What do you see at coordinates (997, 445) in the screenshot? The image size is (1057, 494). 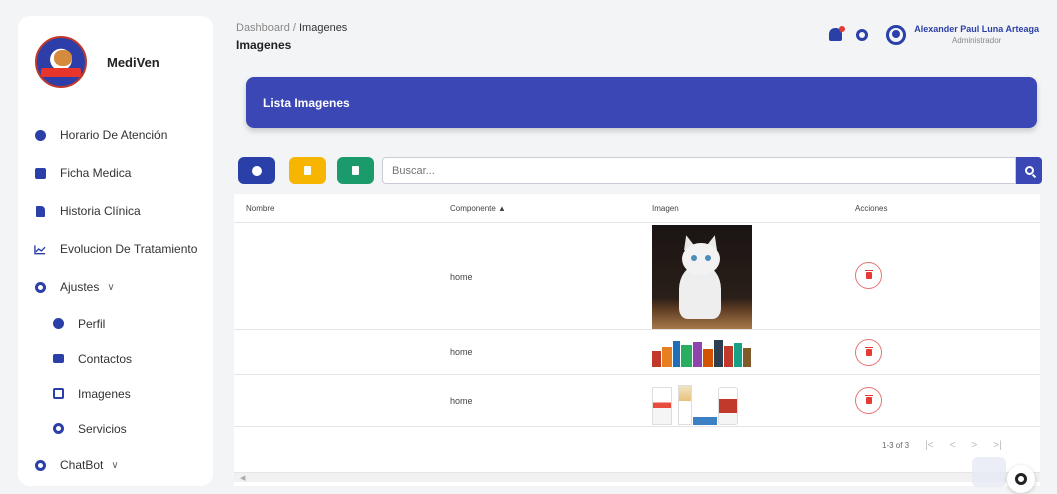 I see `last-page-icon: >|` at bounding box center [997, 445].